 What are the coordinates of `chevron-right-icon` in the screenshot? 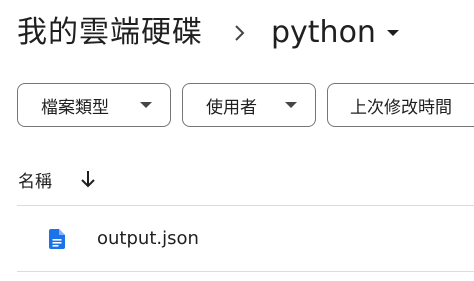 It's located at (239, 33).